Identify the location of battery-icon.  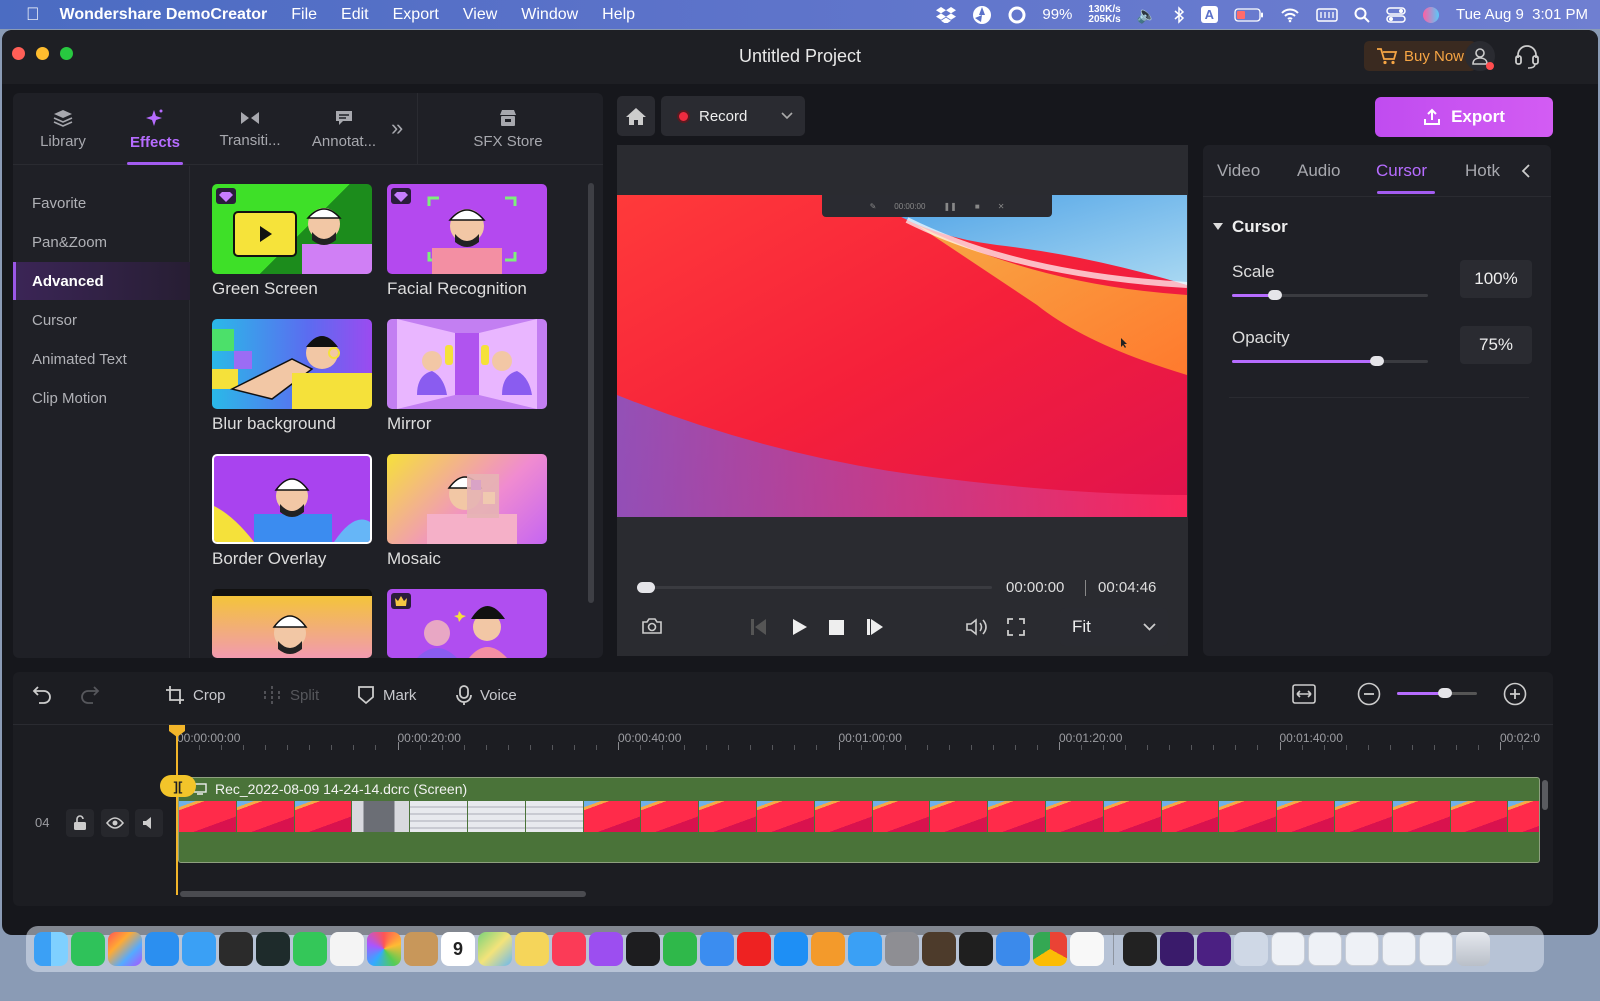
(1249, 14).